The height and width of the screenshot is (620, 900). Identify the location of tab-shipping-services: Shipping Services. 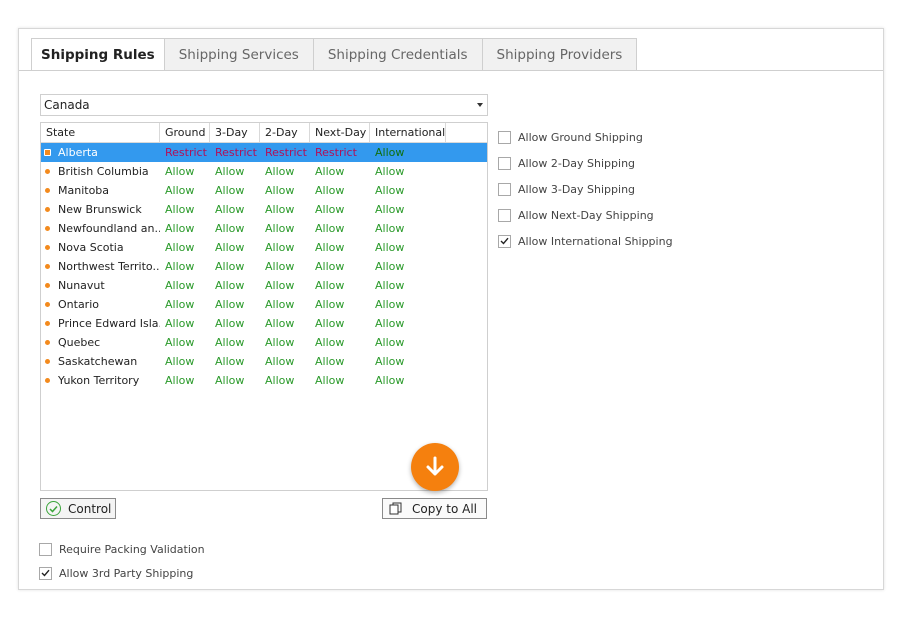
(239, 54).